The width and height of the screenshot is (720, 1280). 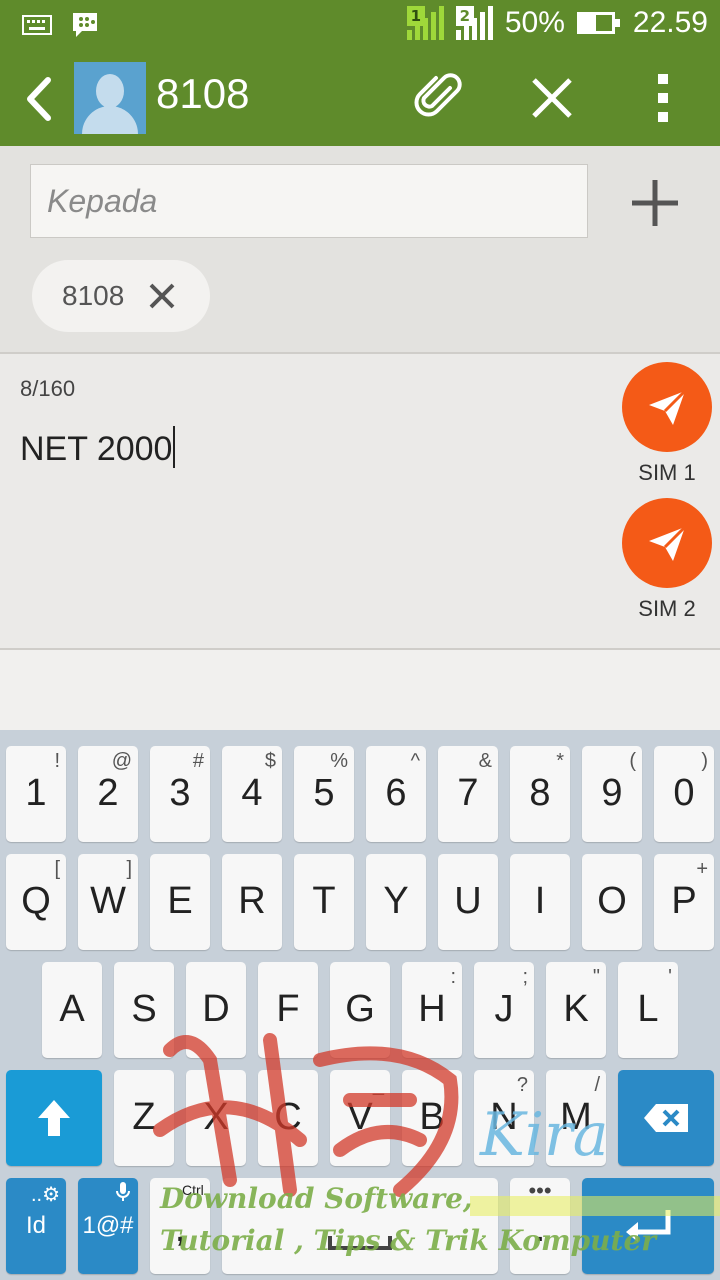 What do you see at coordinates (72, 1010) in the screenshot?
I see `key-a: A` at bounding box center [72, 1010].